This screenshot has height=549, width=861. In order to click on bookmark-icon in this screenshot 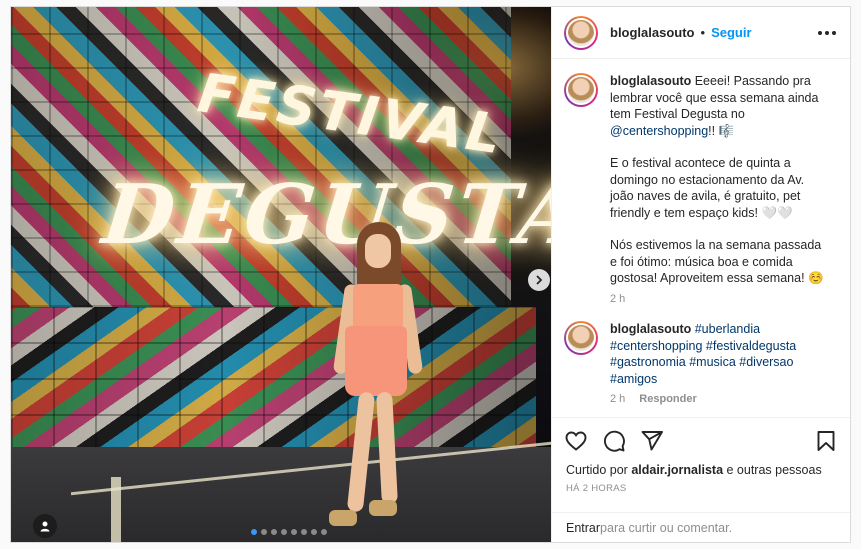, I will do `click(826, 440)`.